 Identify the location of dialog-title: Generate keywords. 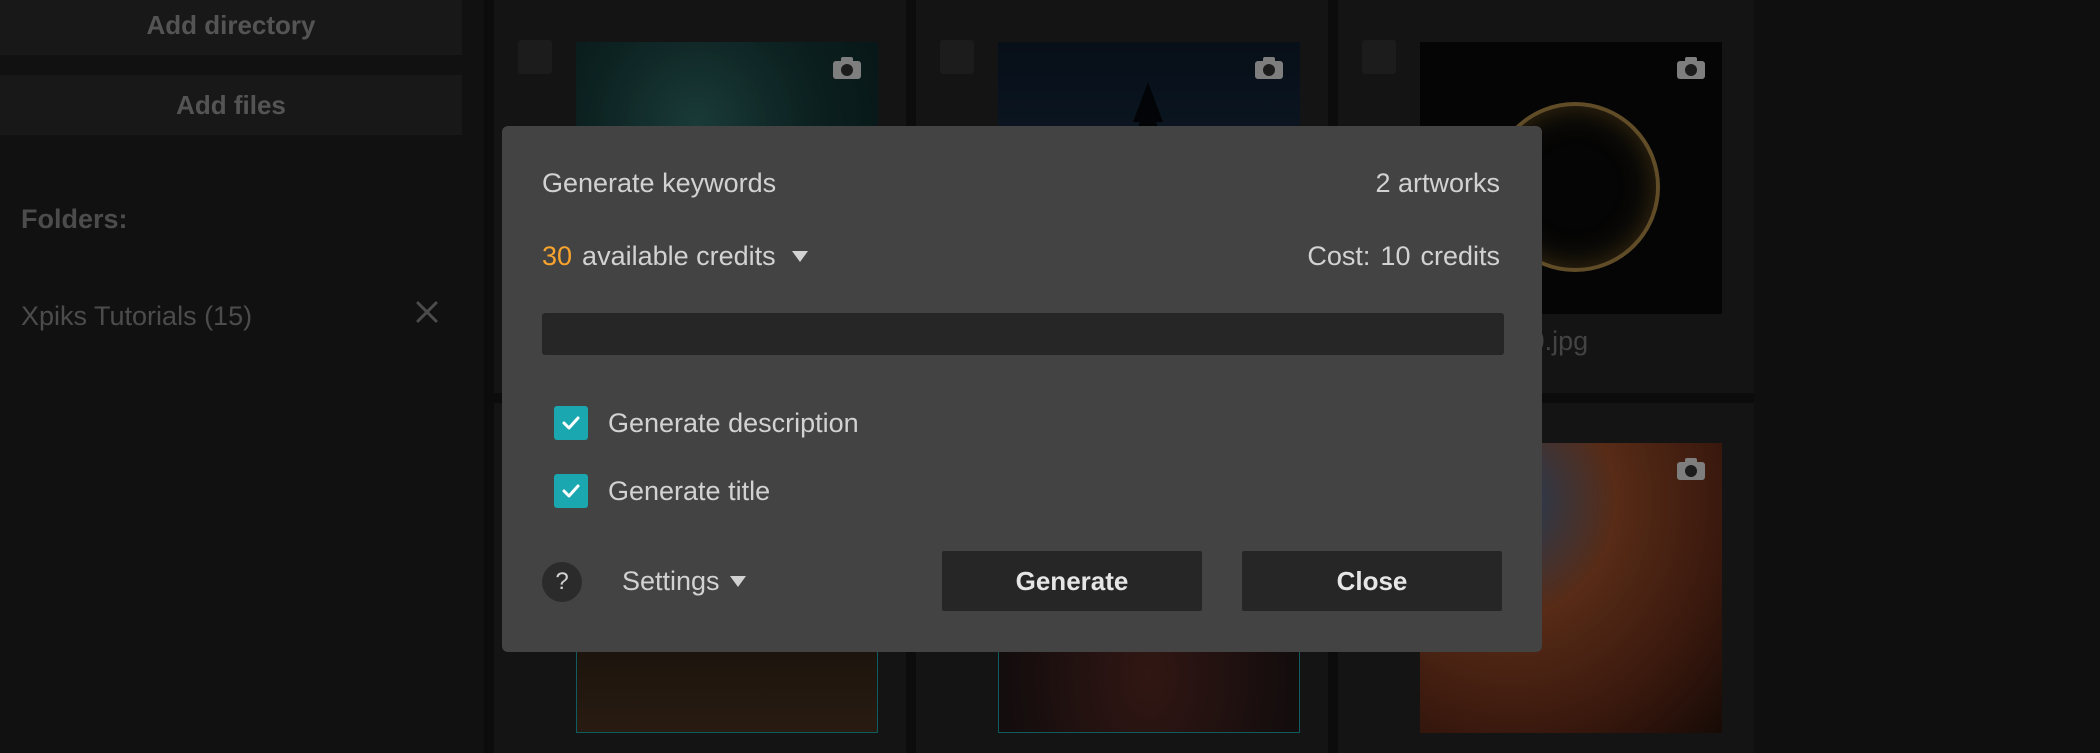
(659, 183).